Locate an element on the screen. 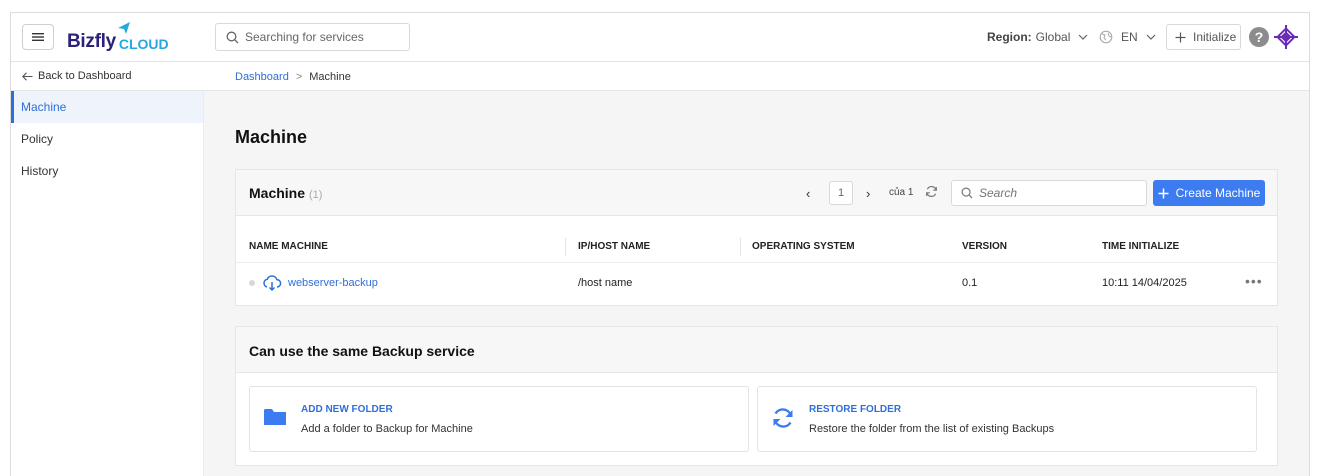 The height and width of the screenshot is (476, 1326). menu-button is located at coordinates (38, 37).